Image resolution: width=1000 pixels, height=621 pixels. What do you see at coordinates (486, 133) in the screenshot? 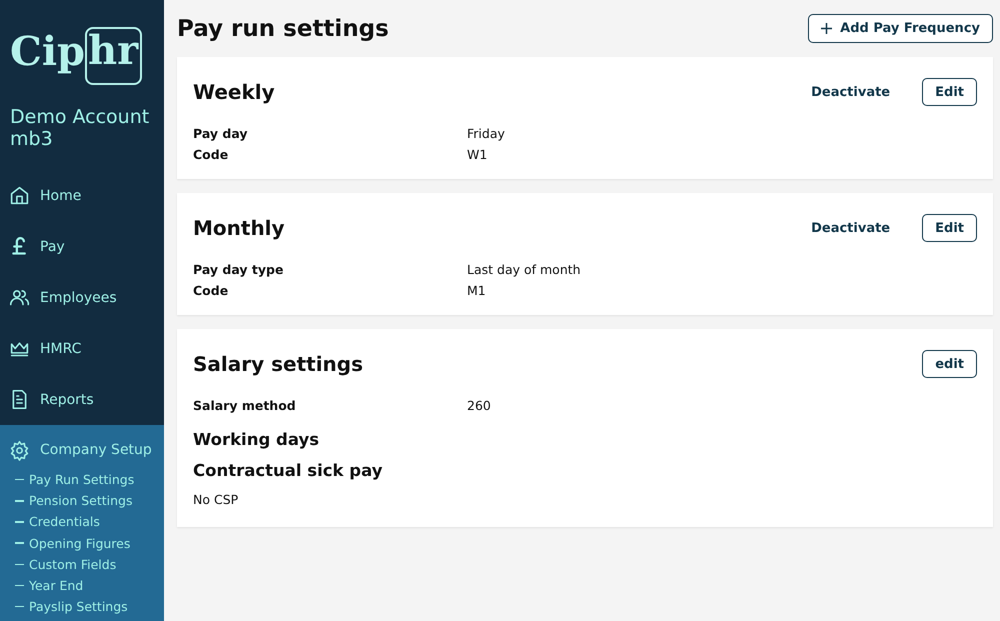
I see `field-value: Friday` at bounding box center [486, 133].